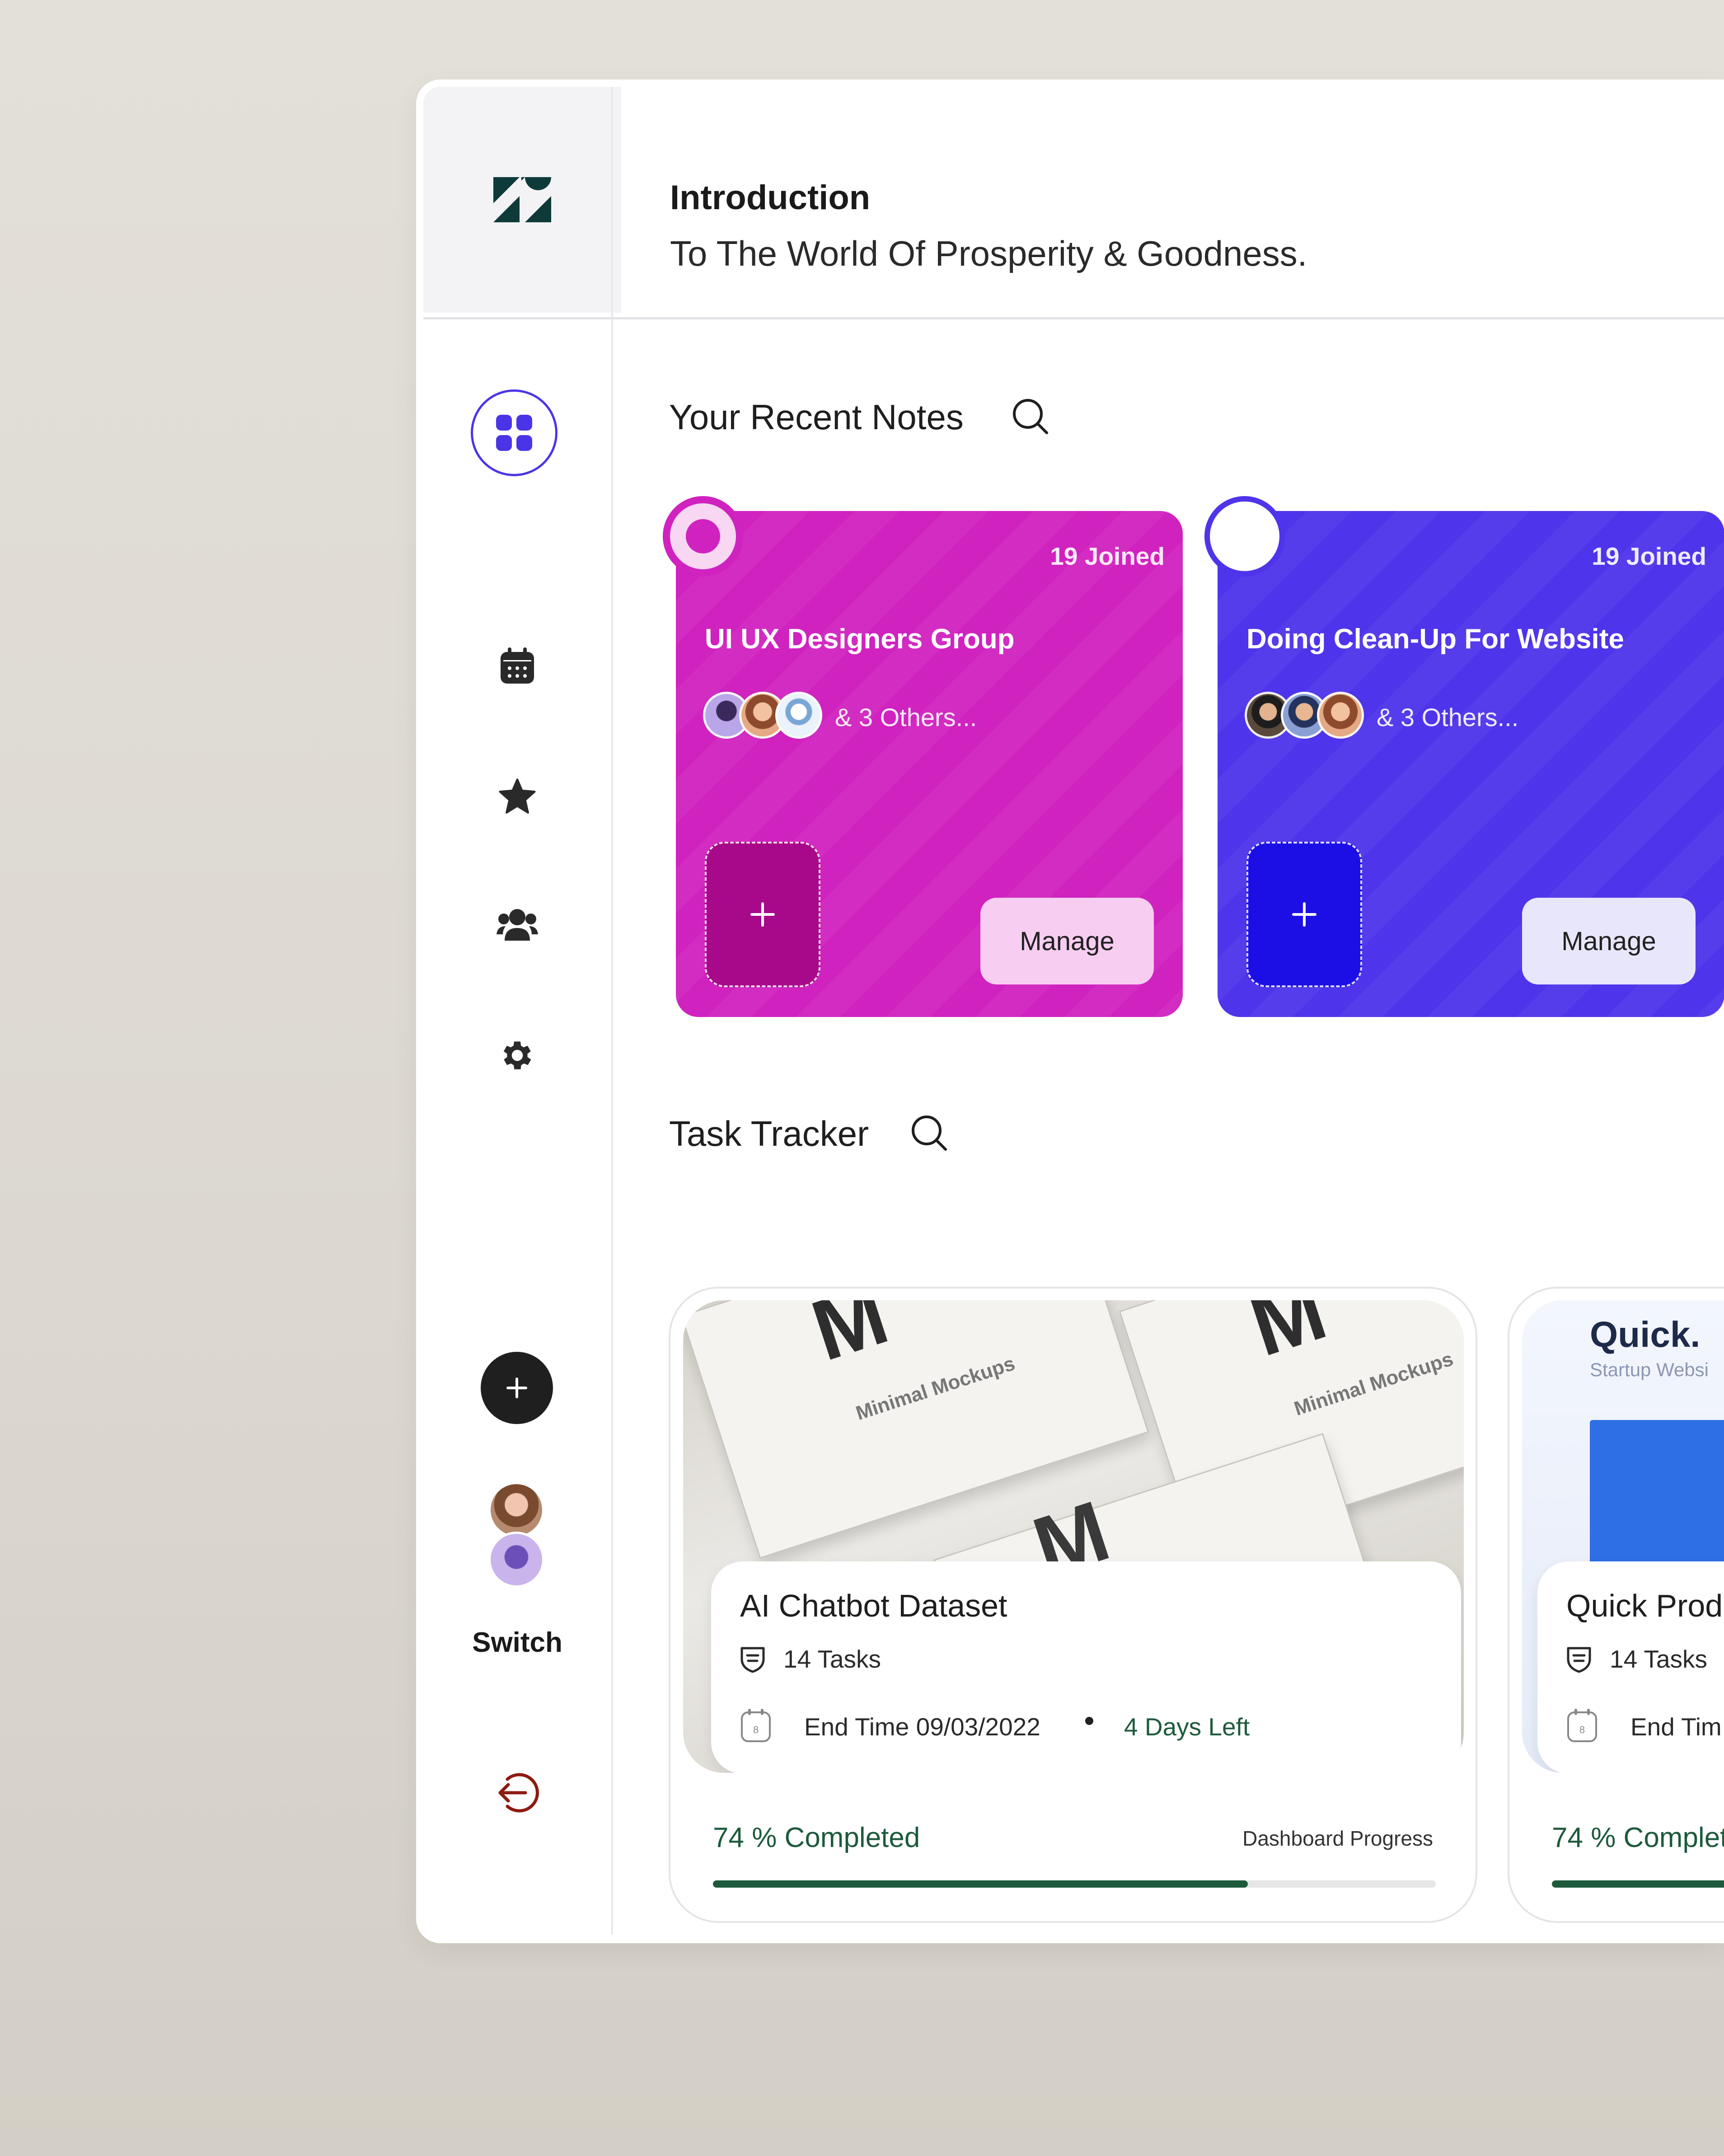  Describe the element at coordinates (860, 639) in the screenshot. I see `note-title: UI UX Designers Group` at that location.